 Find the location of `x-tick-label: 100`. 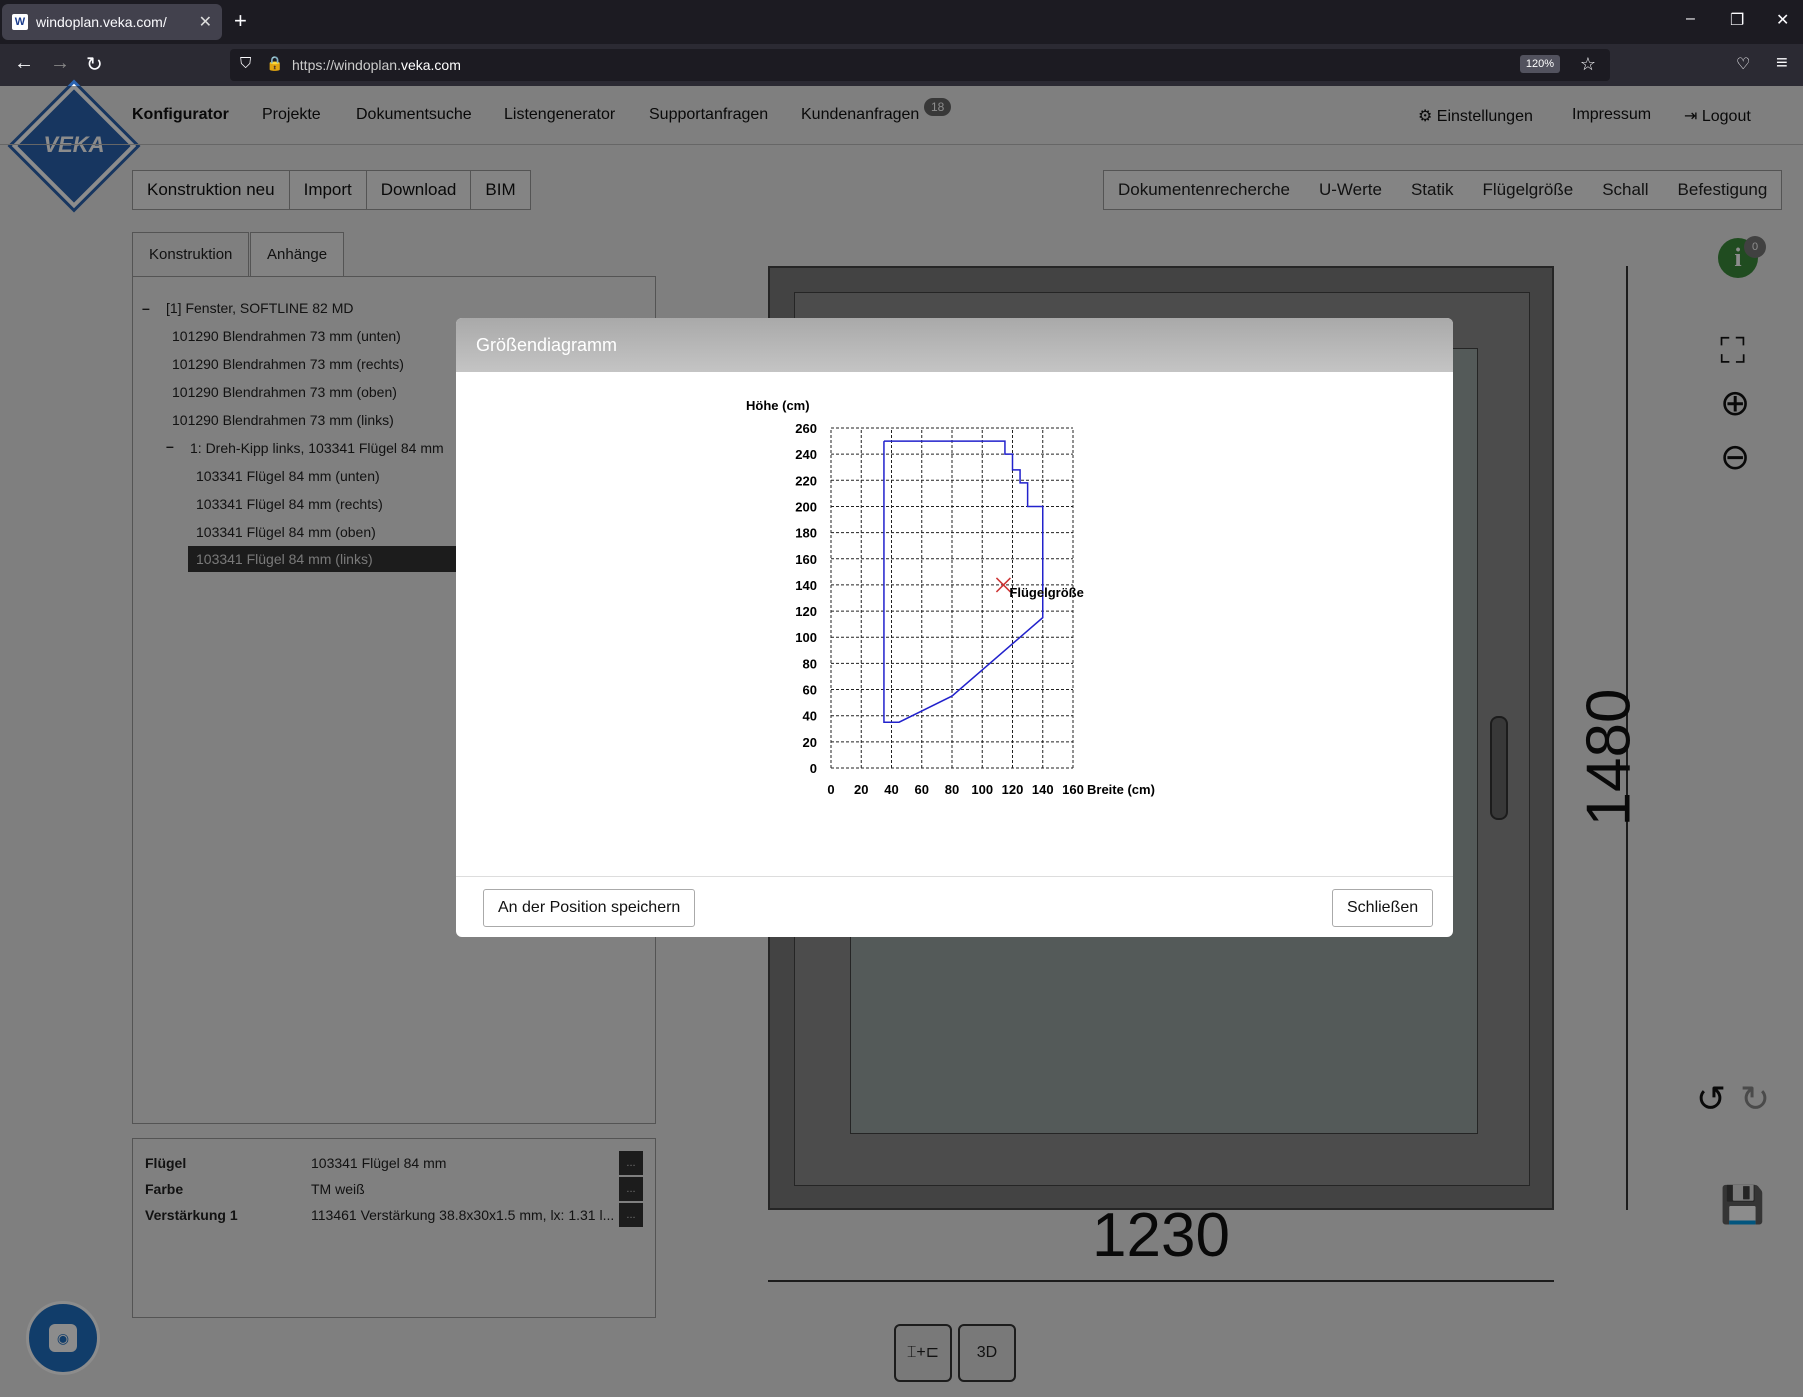

x-tick-label: 100 is located at coordinates (982, 789).